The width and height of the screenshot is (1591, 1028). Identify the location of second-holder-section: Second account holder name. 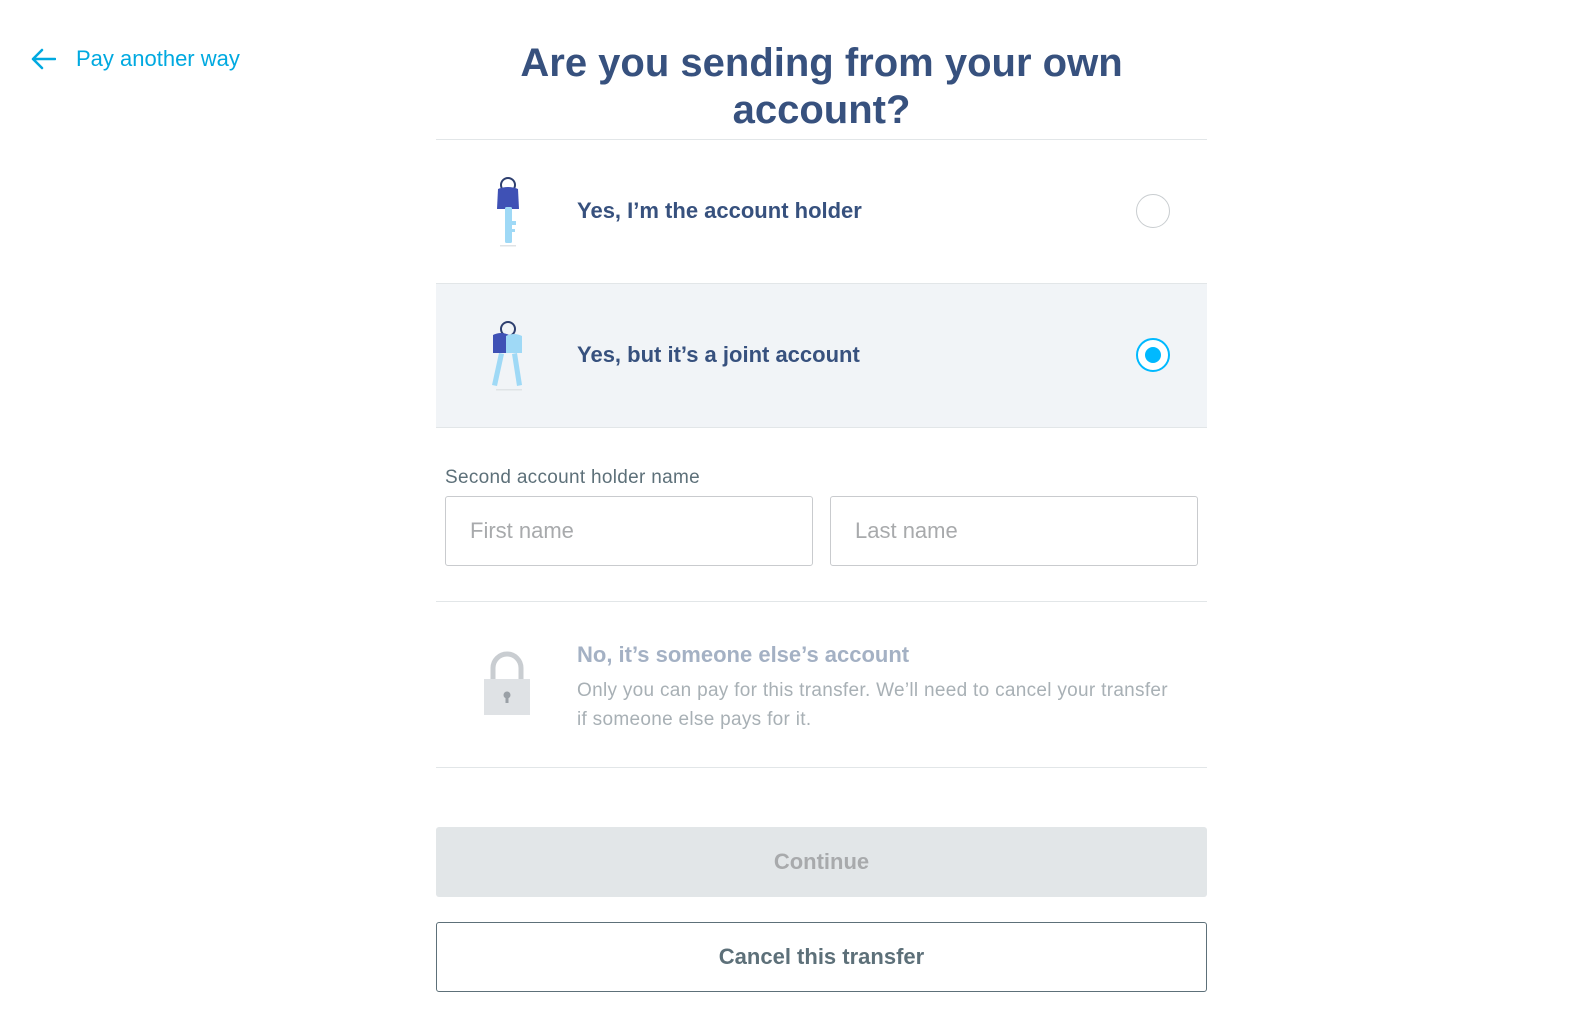
(821, 514).